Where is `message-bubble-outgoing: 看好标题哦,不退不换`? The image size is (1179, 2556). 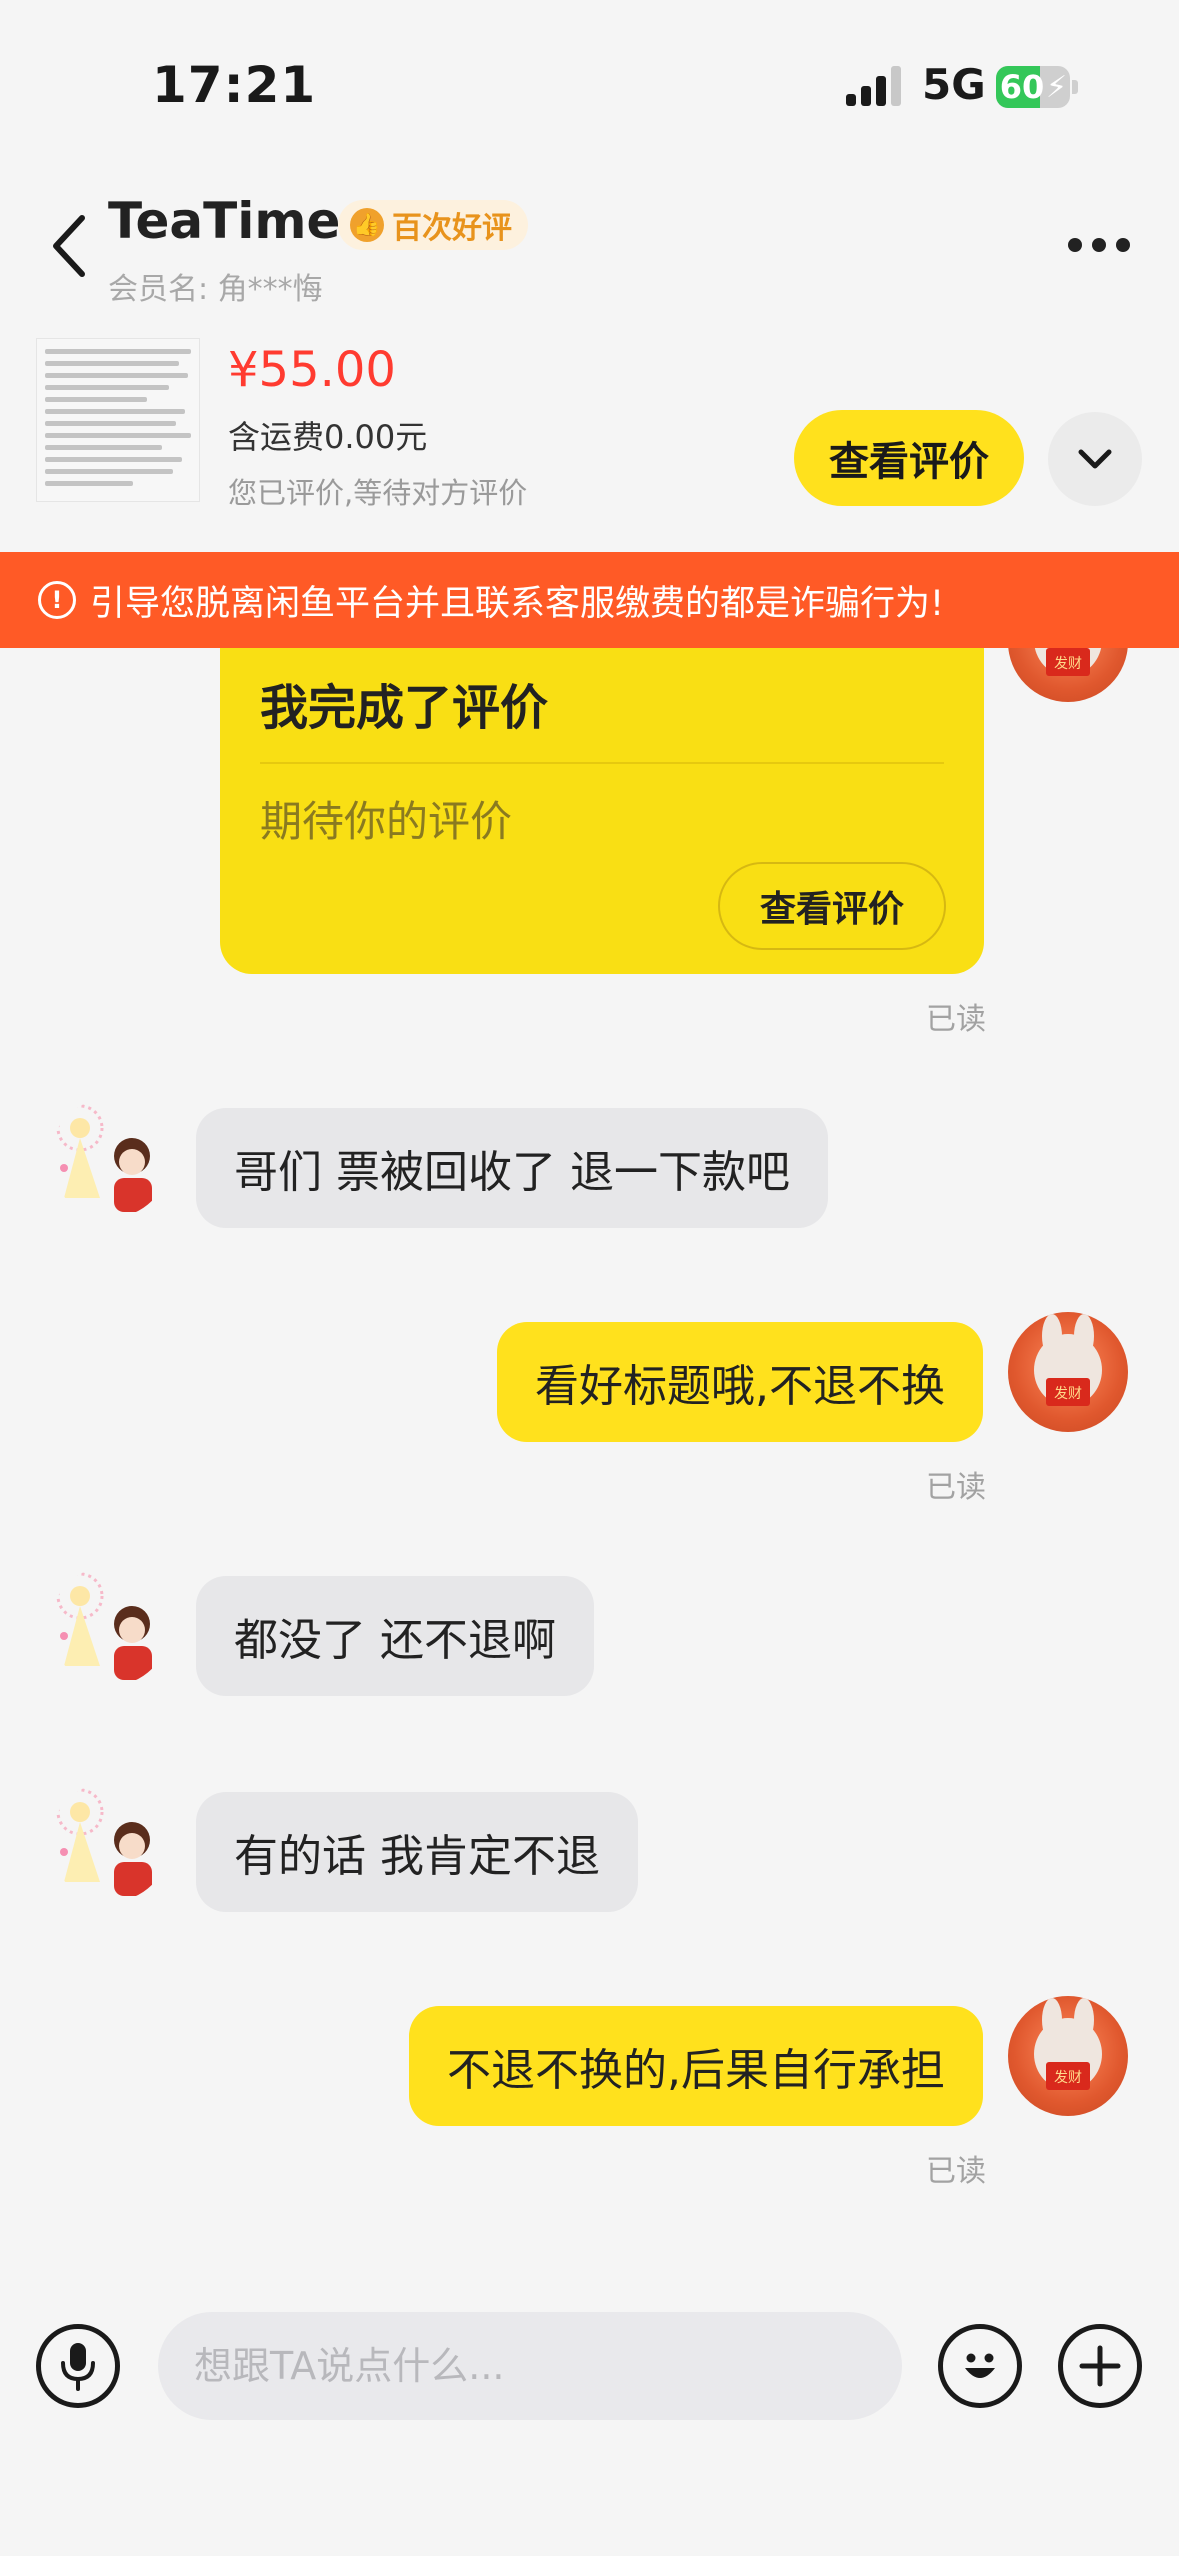
message-bubble-outgoing: 看好标题哦,不退不换 is located at coordinates (740, 1382).